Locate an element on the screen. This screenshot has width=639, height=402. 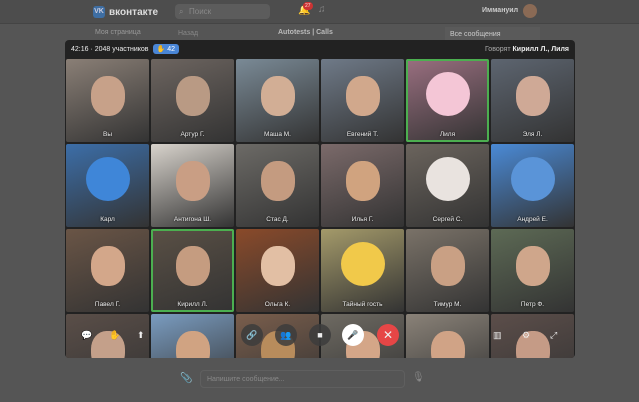
participant-name: Эля Л. is located at coordinates (532, 134).